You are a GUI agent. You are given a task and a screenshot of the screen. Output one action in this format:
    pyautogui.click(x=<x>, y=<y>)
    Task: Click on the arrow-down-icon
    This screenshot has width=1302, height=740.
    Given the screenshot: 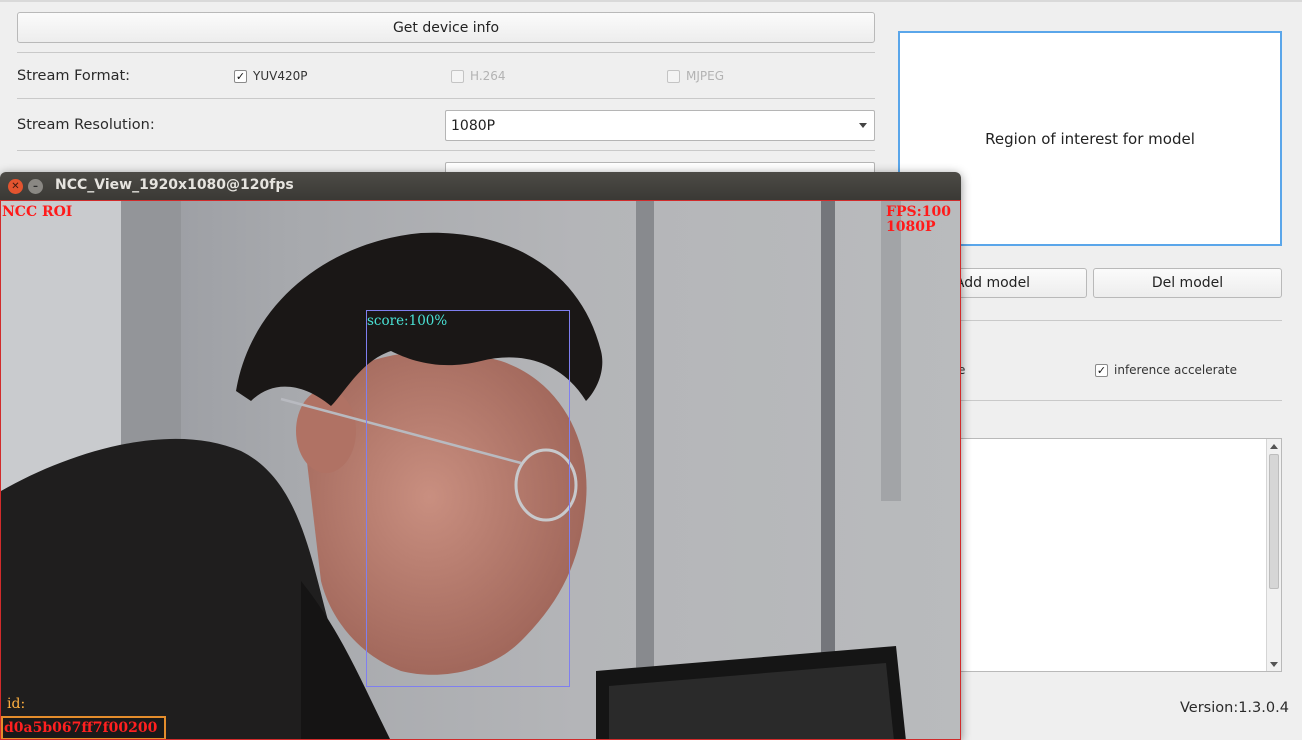 What is the action you would take?
    pyautogui.click(x=1274, y=664)
    